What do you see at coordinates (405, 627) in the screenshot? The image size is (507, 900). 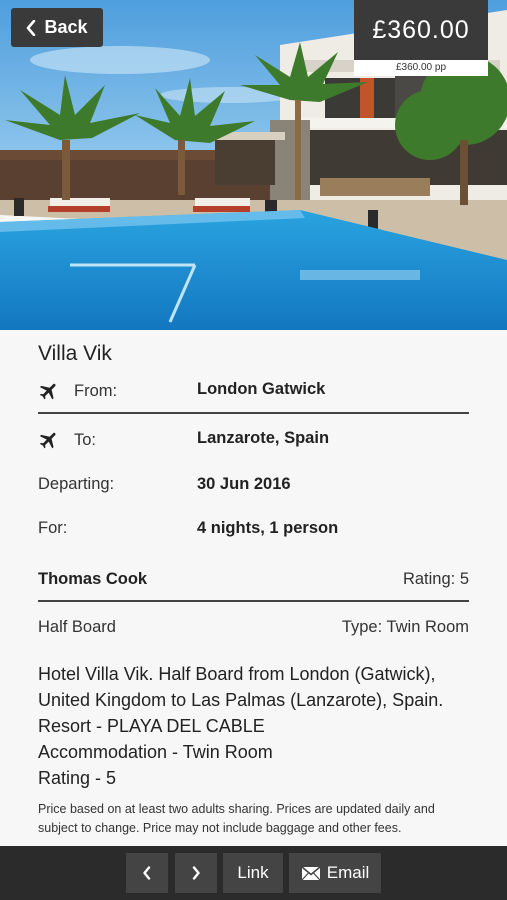 I see `room-type: Type: Twin Room` at bounding box center [405, 627].